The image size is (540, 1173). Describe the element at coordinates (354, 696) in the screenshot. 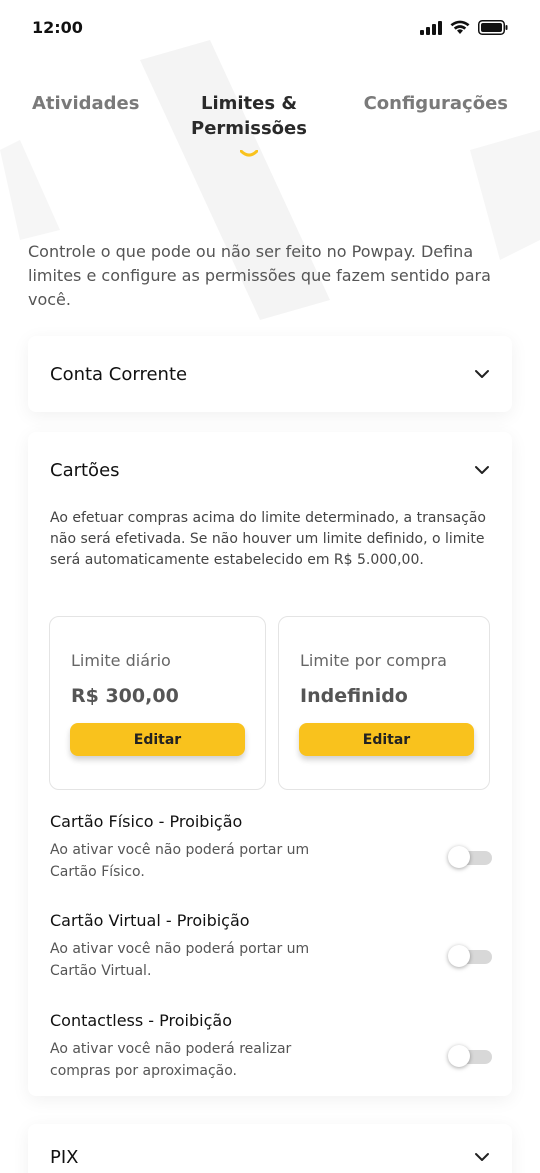

I see `limit-value: Indefinido` at that location.